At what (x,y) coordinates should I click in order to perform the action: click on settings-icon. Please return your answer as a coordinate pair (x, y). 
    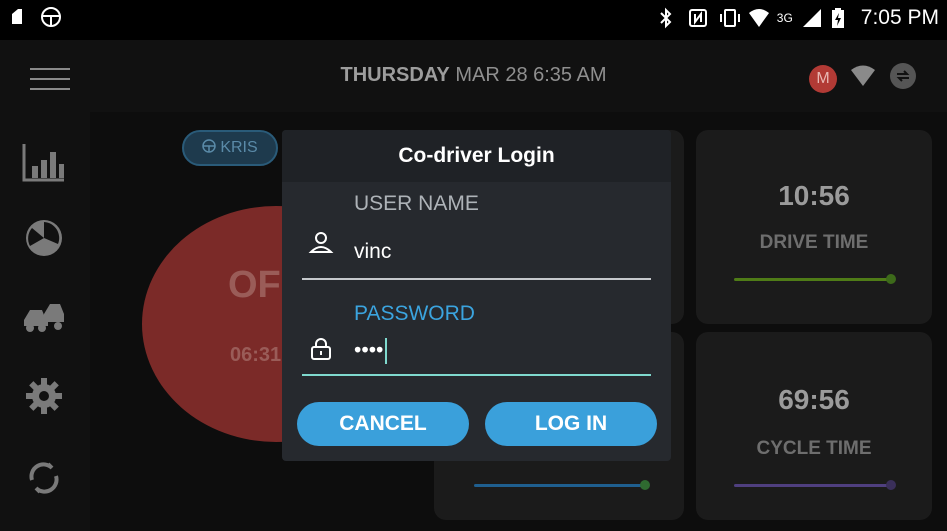
    Looking at the image, I should click on (44, 396).